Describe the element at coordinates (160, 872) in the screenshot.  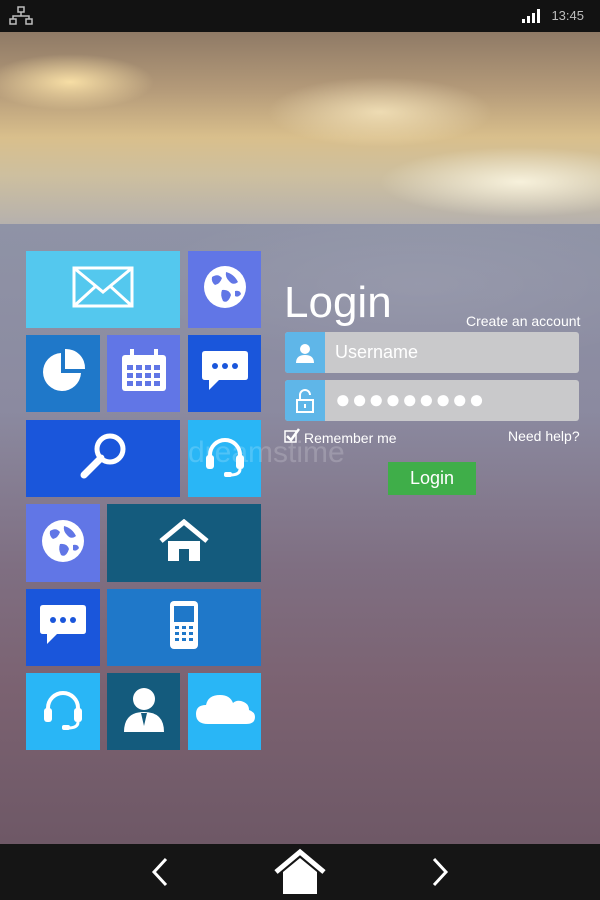
I see `back-chevron-icon` at that location.